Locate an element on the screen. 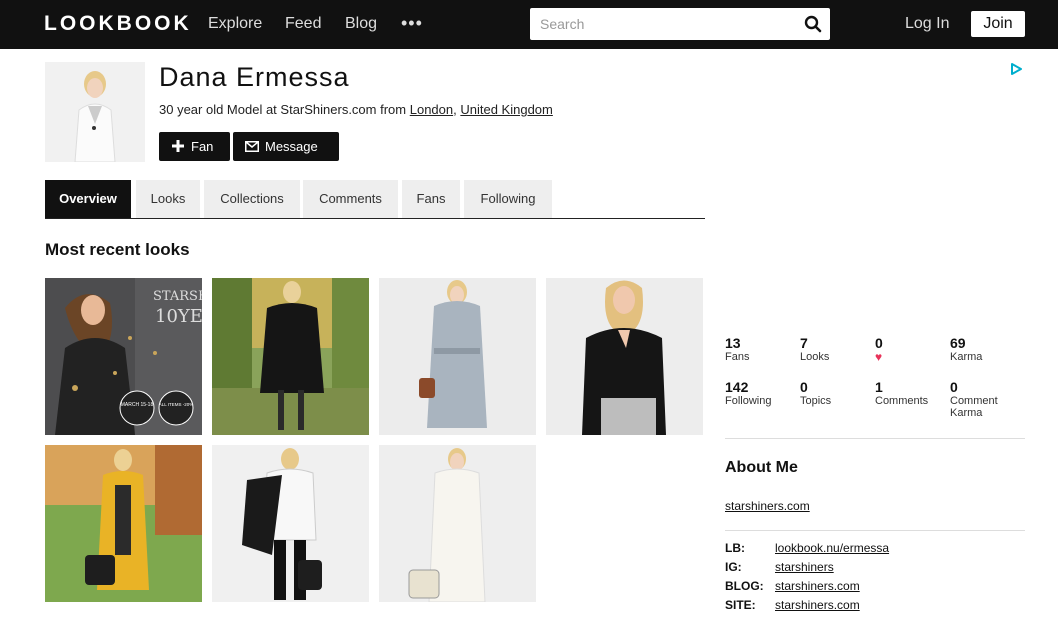 This screenshot has height=624, width=1058. city-link: London is located at coordinates (431, 109).